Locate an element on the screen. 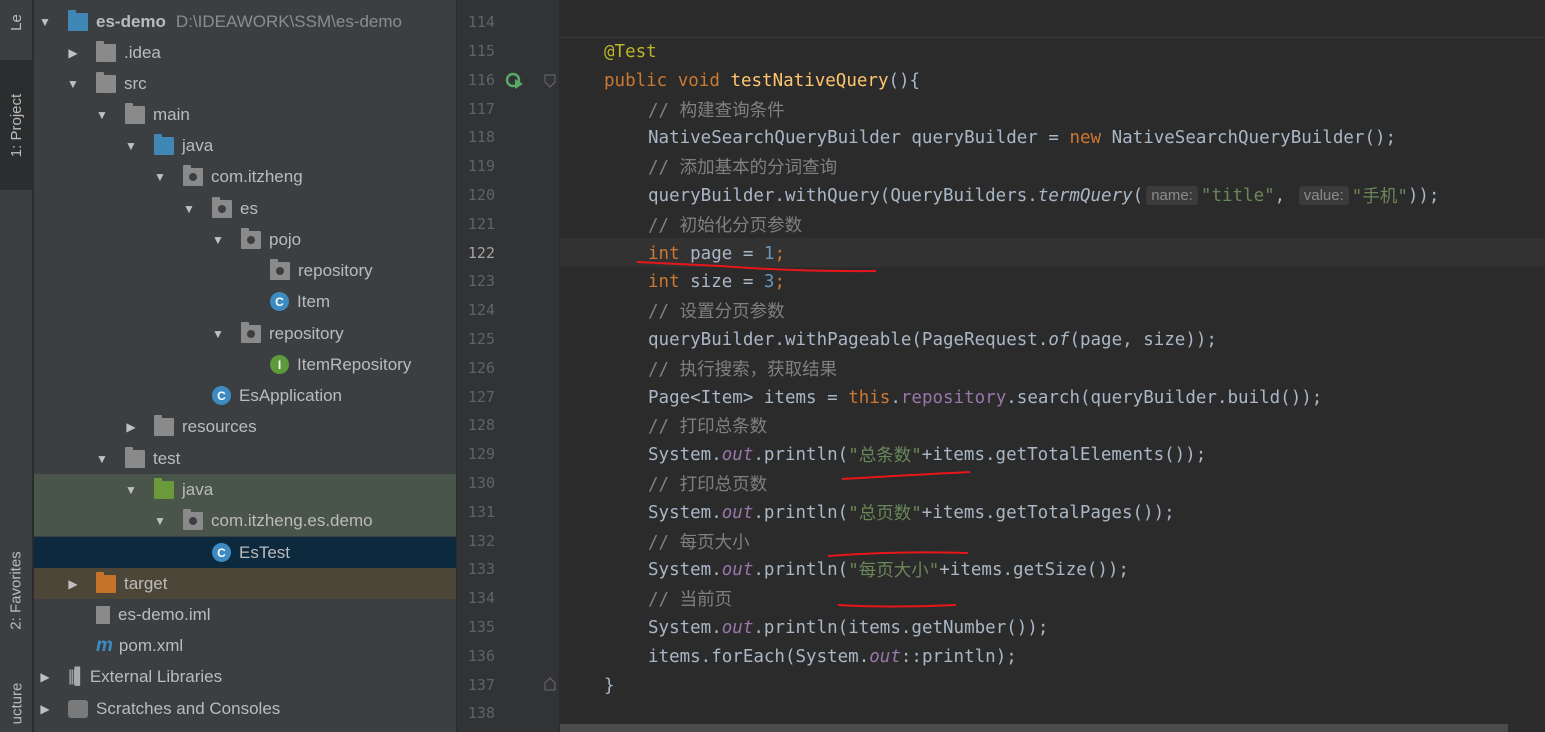 The width and height of the screenshot is (1545, 732). tree-item-pojo: ▼ pojo is located at coordinates (245, 239).